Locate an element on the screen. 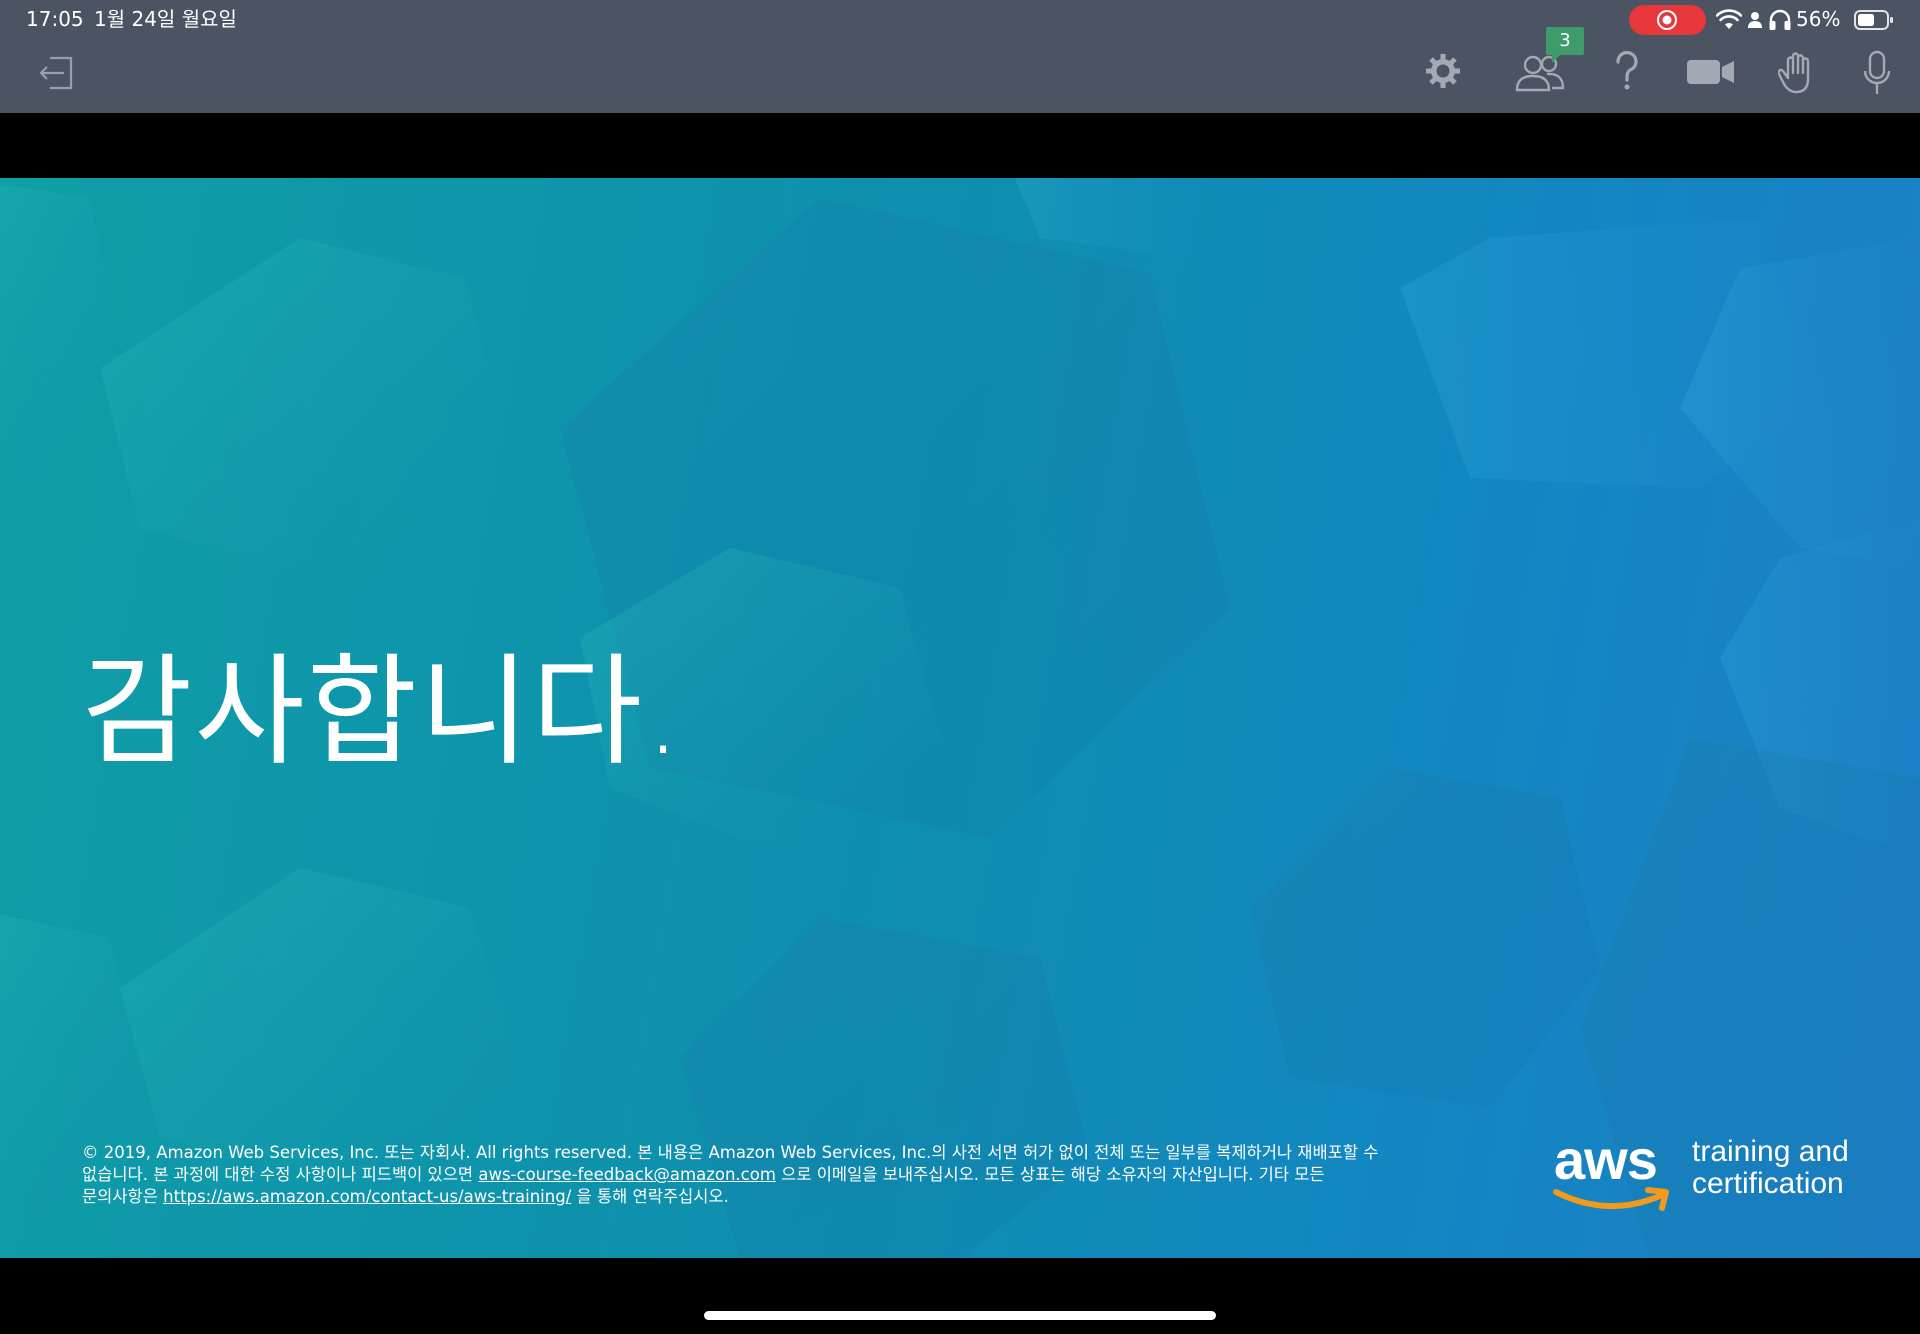  aws-smile-icon is located at coordinates (1611, 1199).